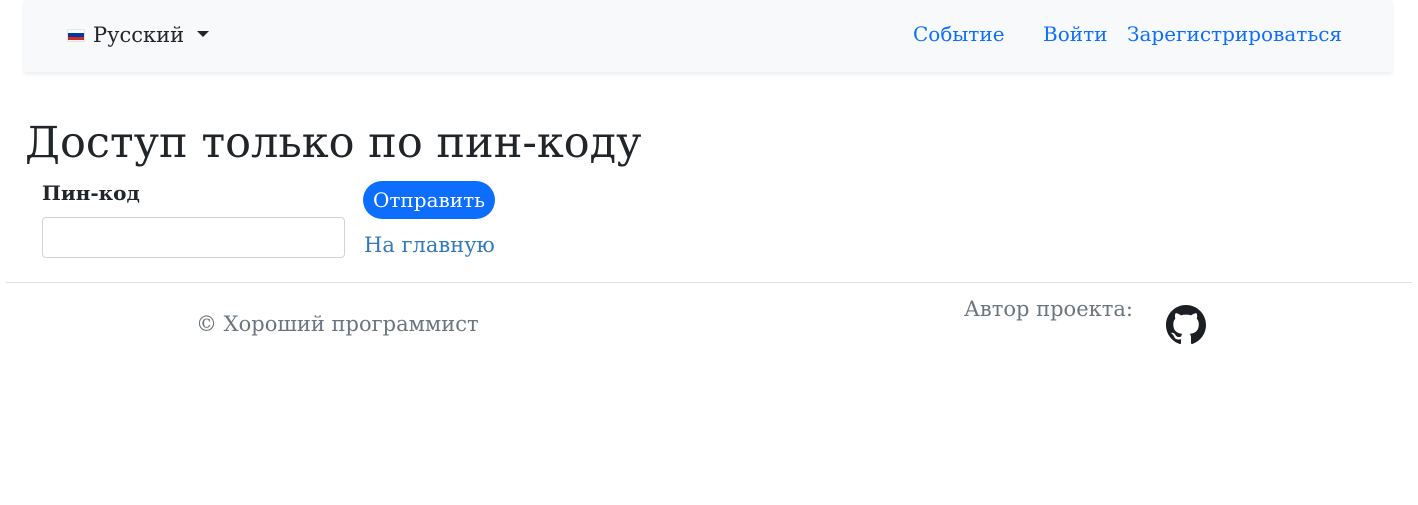 This screenshot has height=505, width=1418. I want to click on russia-flag-icon, so click(76, 35).